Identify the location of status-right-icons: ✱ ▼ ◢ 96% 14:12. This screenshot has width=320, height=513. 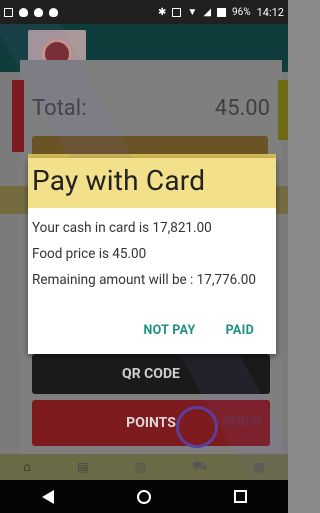
(221, 12).